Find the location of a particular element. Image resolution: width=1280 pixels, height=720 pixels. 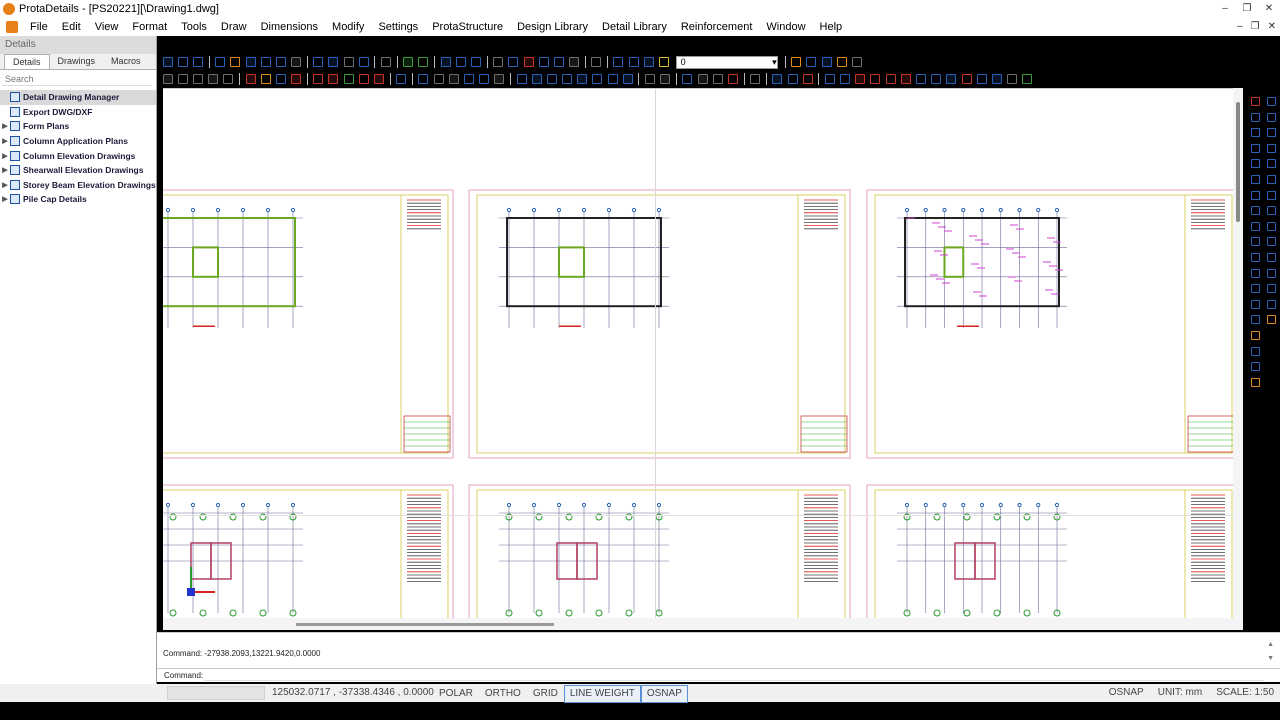

tree-item-export-dwg-dxf: Export DWG/DXF is located at coordinates (78, 112).